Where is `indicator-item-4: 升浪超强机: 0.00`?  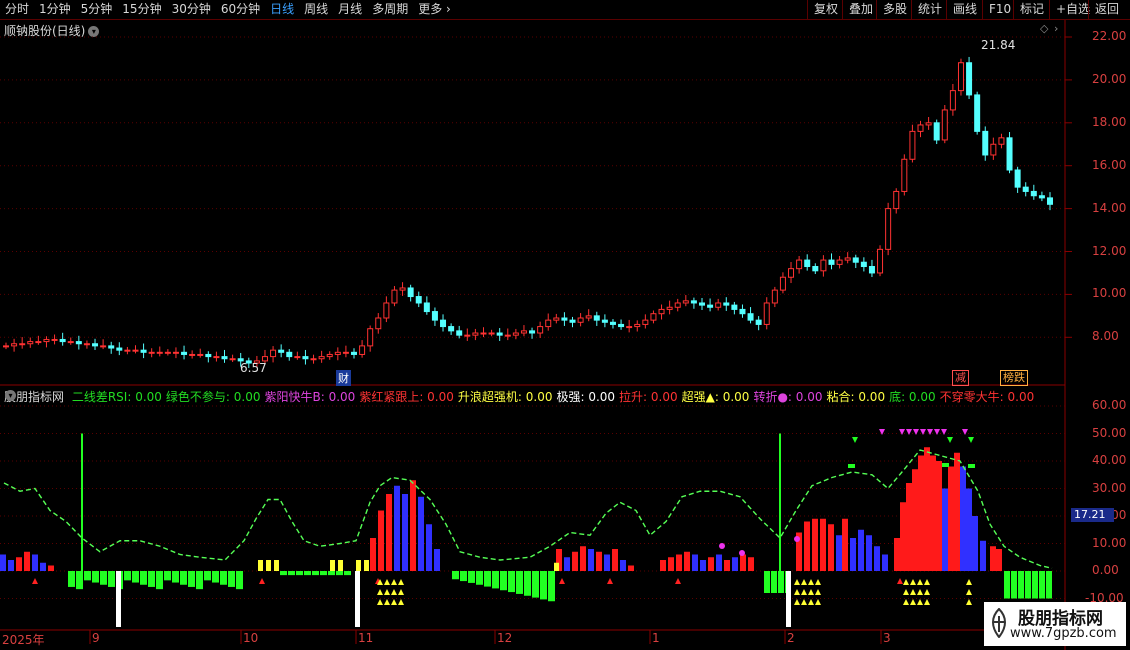
indicator-item-4: 升浪超强机: 0.00 is located at coordinates (505, 397).